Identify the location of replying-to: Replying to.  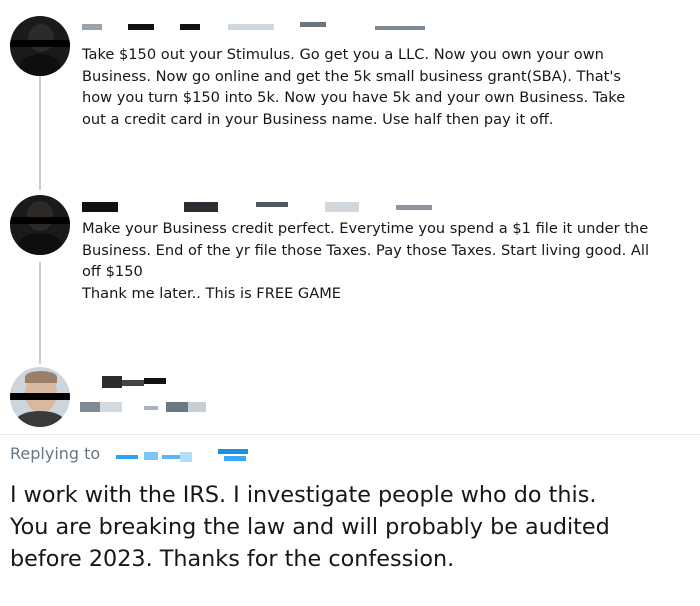
(55, 453).